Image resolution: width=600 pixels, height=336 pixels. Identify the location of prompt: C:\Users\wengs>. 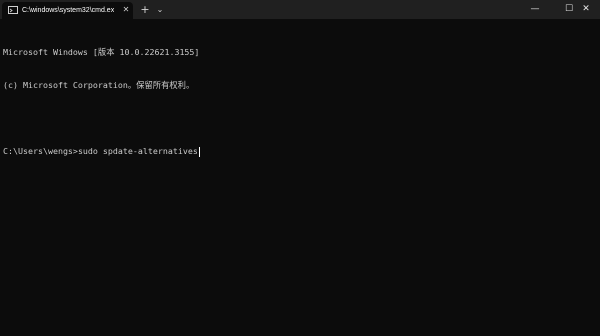
(40, 151).